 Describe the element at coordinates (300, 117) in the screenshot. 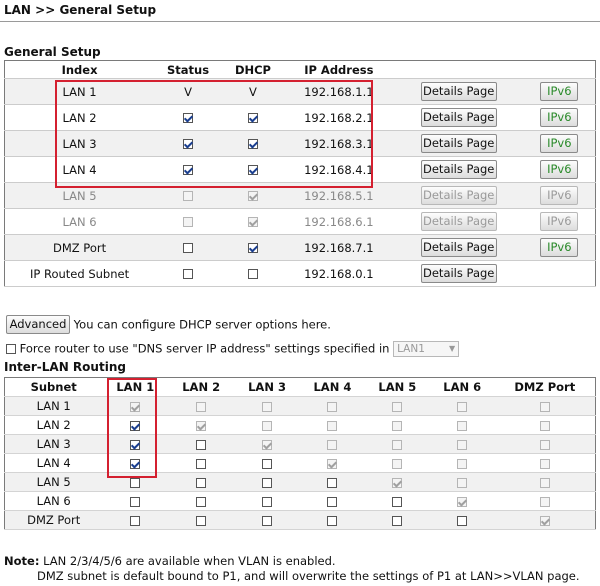

I see `table-row: LAN 2 192.168.2.1 Details Page IPv6` at that location.